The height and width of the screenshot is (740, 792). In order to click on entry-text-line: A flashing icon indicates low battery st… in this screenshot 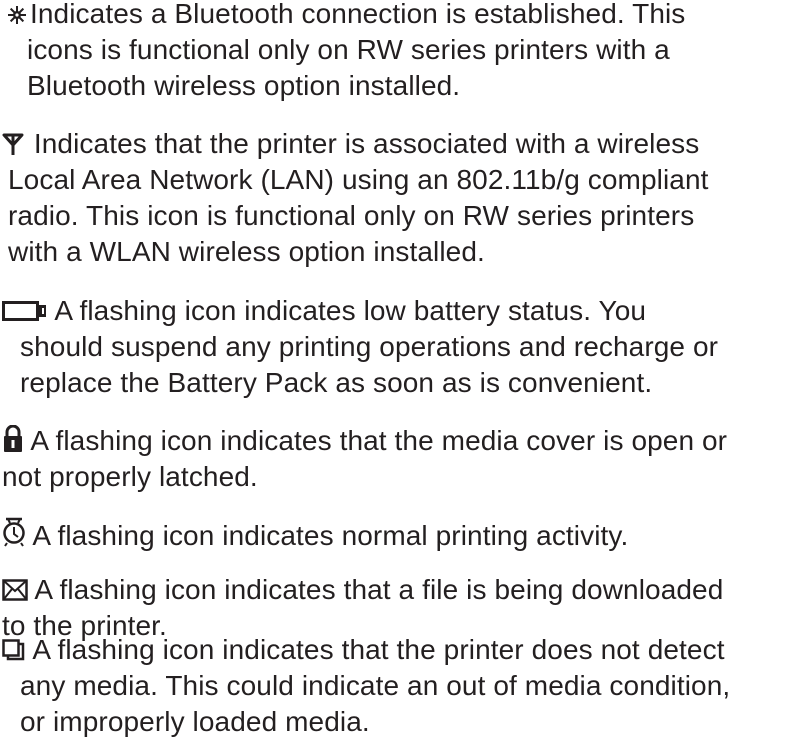, I will do `click(347, 310)`.